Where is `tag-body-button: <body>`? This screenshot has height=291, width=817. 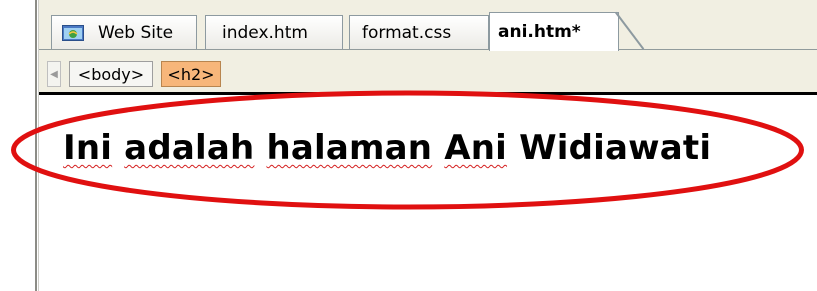 tag-body-button: <body> is located at coordinates (111, 74).